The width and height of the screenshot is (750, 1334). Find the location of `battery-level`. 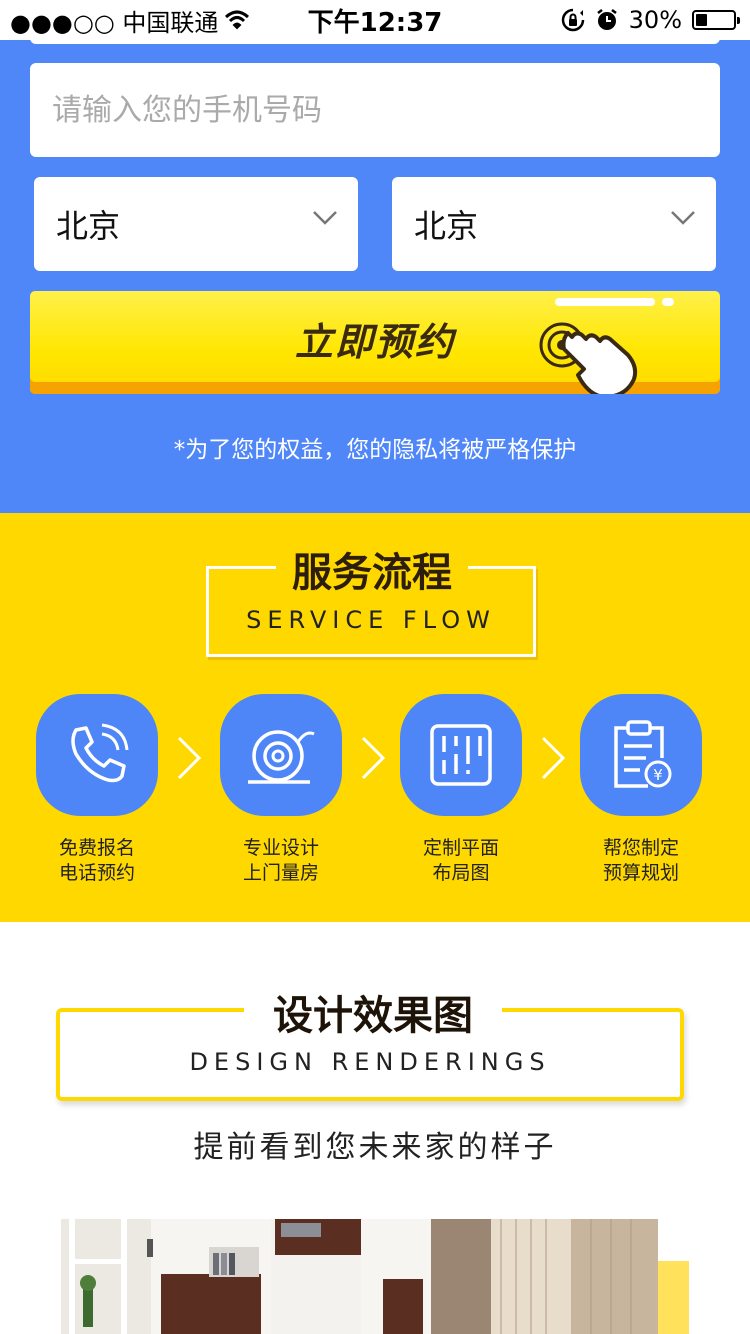

battery-level is located at coordinates (701, 20).